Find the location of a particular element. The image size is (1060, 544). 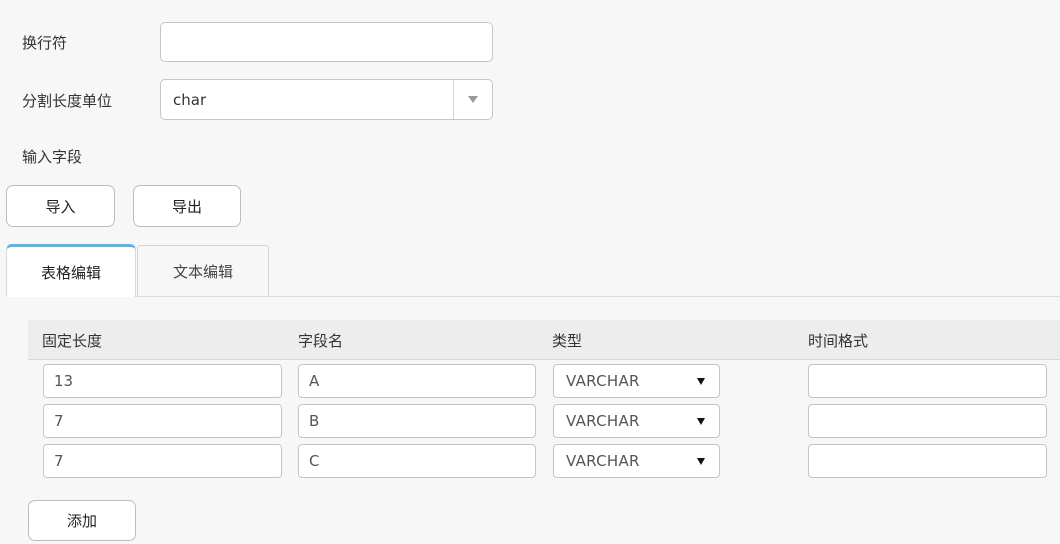

line-separator-label: 换行符 is located at coordinates (45, 43).